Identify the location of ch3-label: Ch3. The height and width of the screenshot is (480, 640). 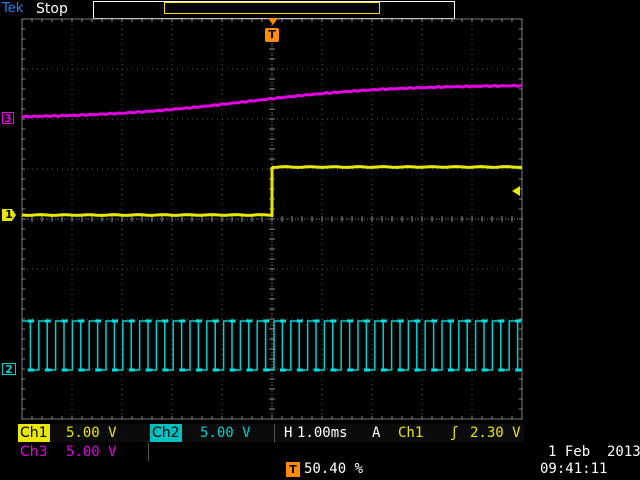
(34, 452).